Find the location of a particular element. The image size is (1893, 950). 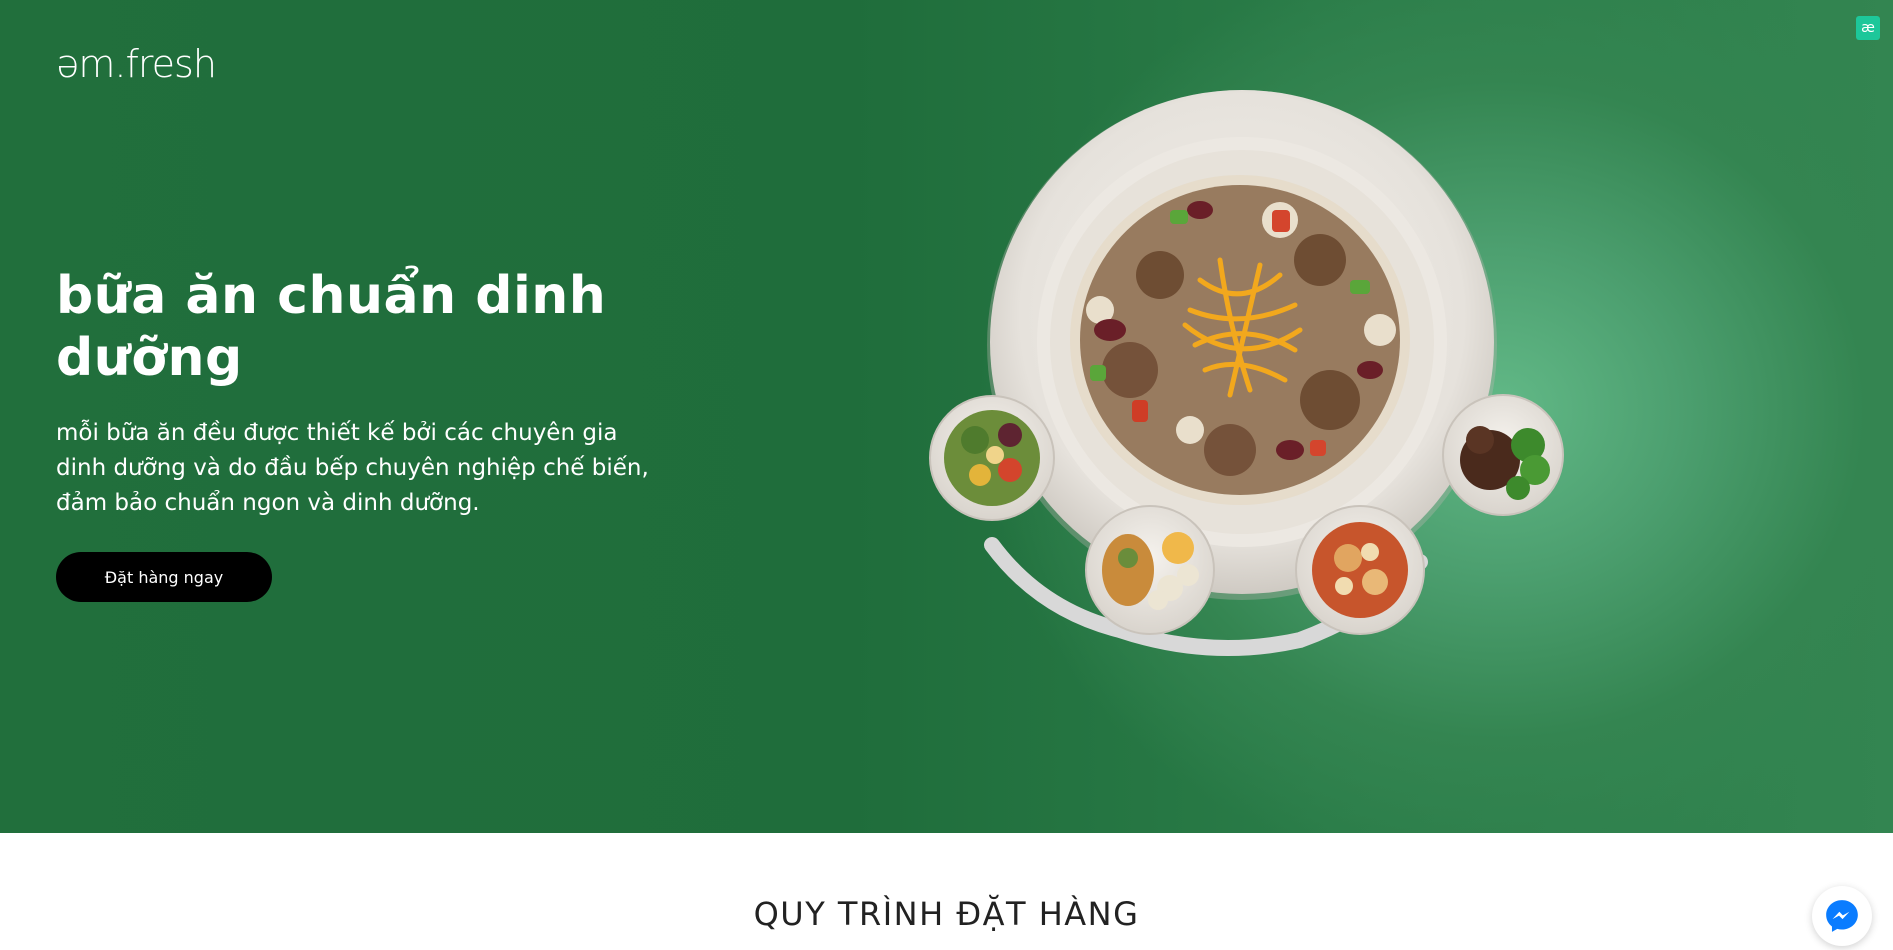

brand-logo: əm.fresh is located at coordinates (136, 64).